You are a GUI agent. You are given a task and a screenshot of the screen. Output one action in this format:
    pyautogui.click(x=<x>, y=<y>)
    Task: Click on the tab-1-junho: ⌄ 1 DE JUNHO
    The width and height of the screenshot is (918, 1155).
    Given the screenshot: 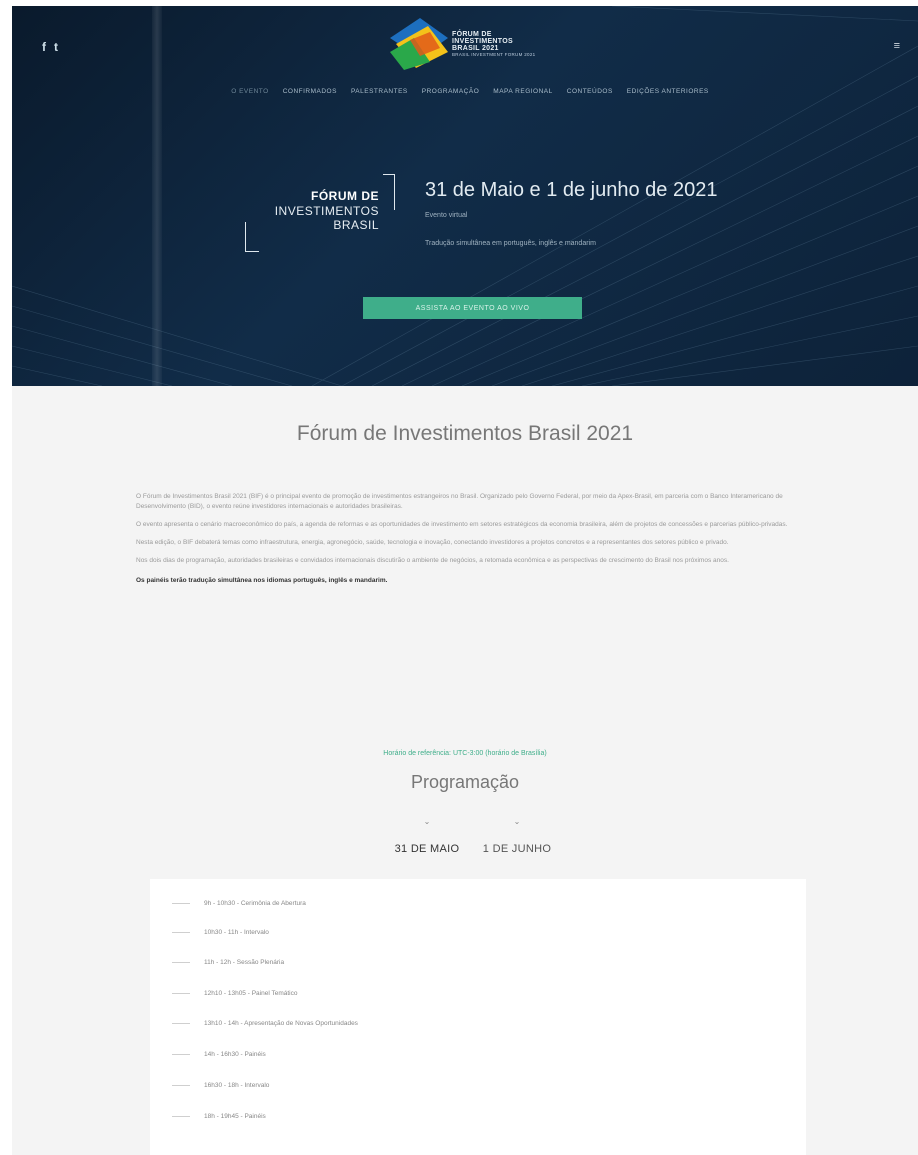 What is the action you would take?
    pyautogui.click(x=517, y=836)
    